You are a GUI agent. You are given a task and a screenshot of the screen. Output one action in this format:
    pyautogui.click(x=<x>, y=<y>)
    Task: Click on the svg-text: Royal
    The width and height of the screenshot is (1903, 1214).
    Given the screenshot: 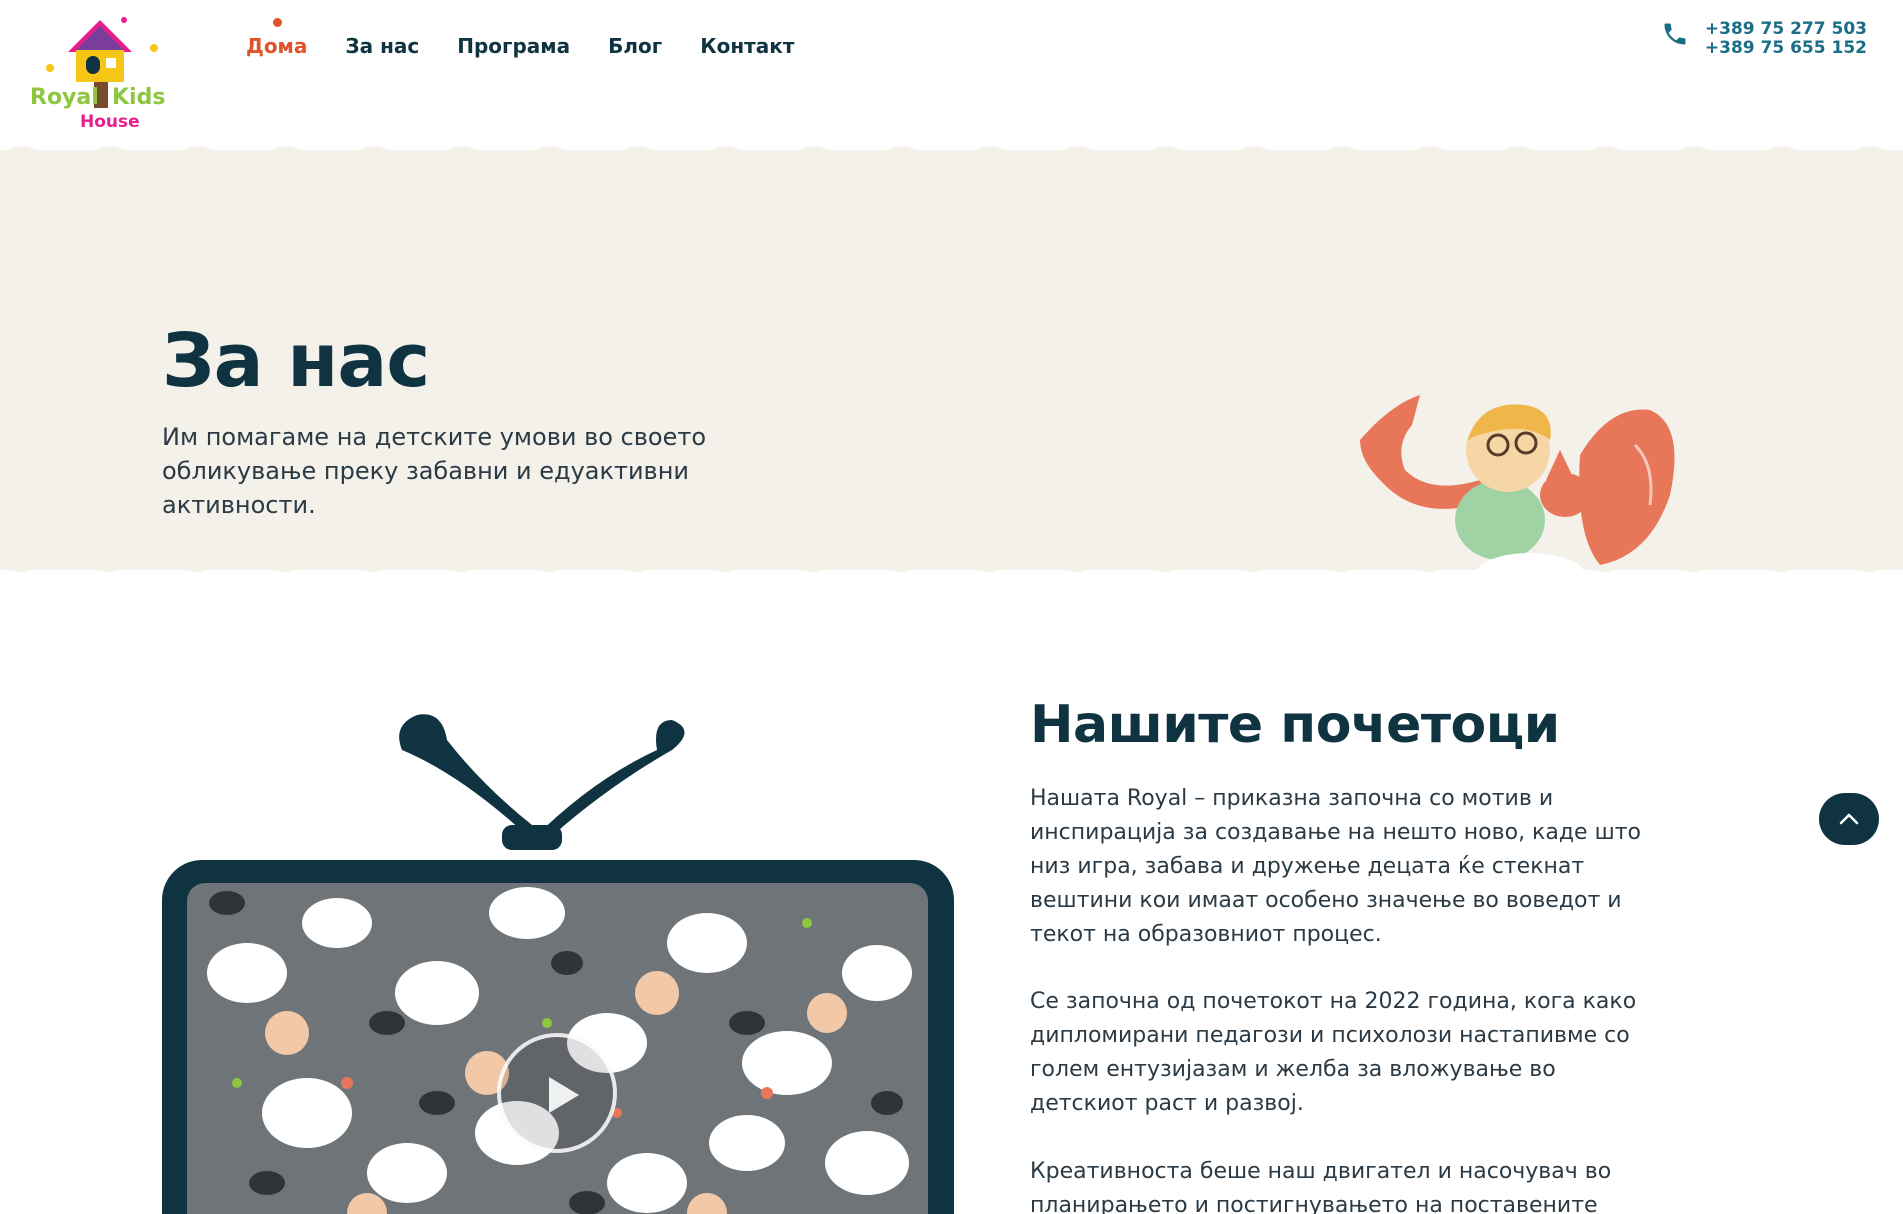 What is the action you would take?
    pyautogui.click(x=64, y=97)
    